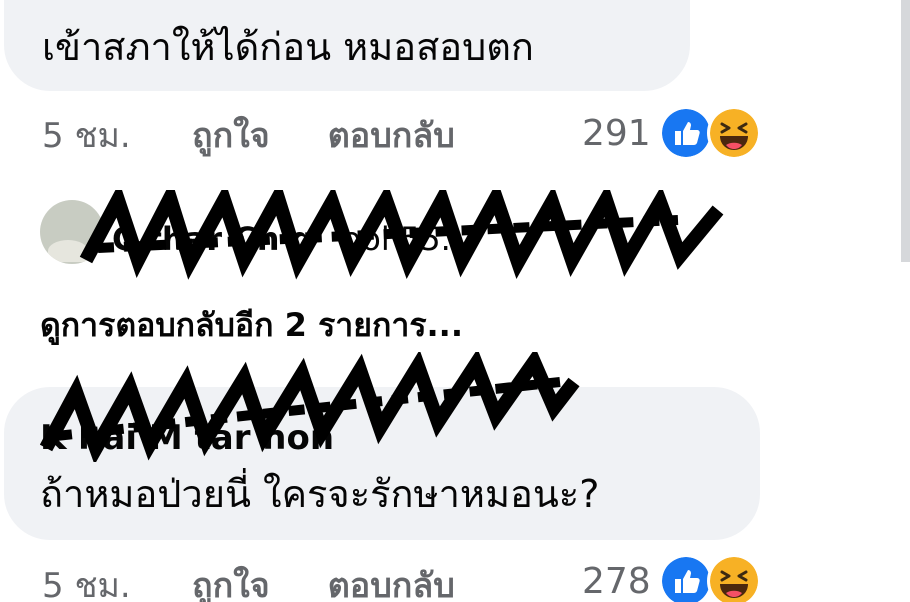  Describe the element at coordinates (187, 438) in the screenshot. I see `comment-author: K hai M tar hon` at that location.